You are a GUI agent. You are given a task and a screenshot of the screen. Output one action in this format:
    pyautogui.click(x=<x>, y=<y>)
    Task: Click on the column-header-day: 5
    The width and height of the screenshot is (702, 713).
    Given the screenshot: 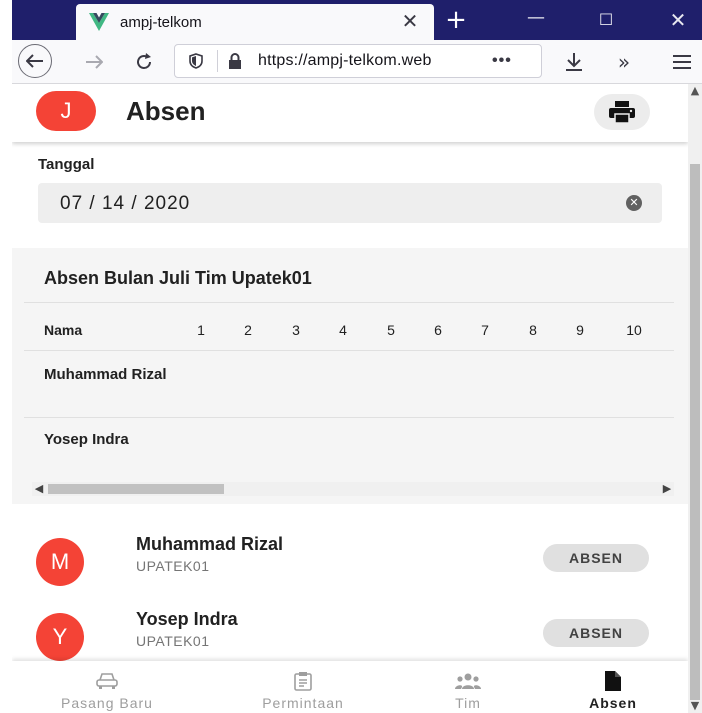 What is the action you would take?
    pyautogui.click(x=391, y=330)
    